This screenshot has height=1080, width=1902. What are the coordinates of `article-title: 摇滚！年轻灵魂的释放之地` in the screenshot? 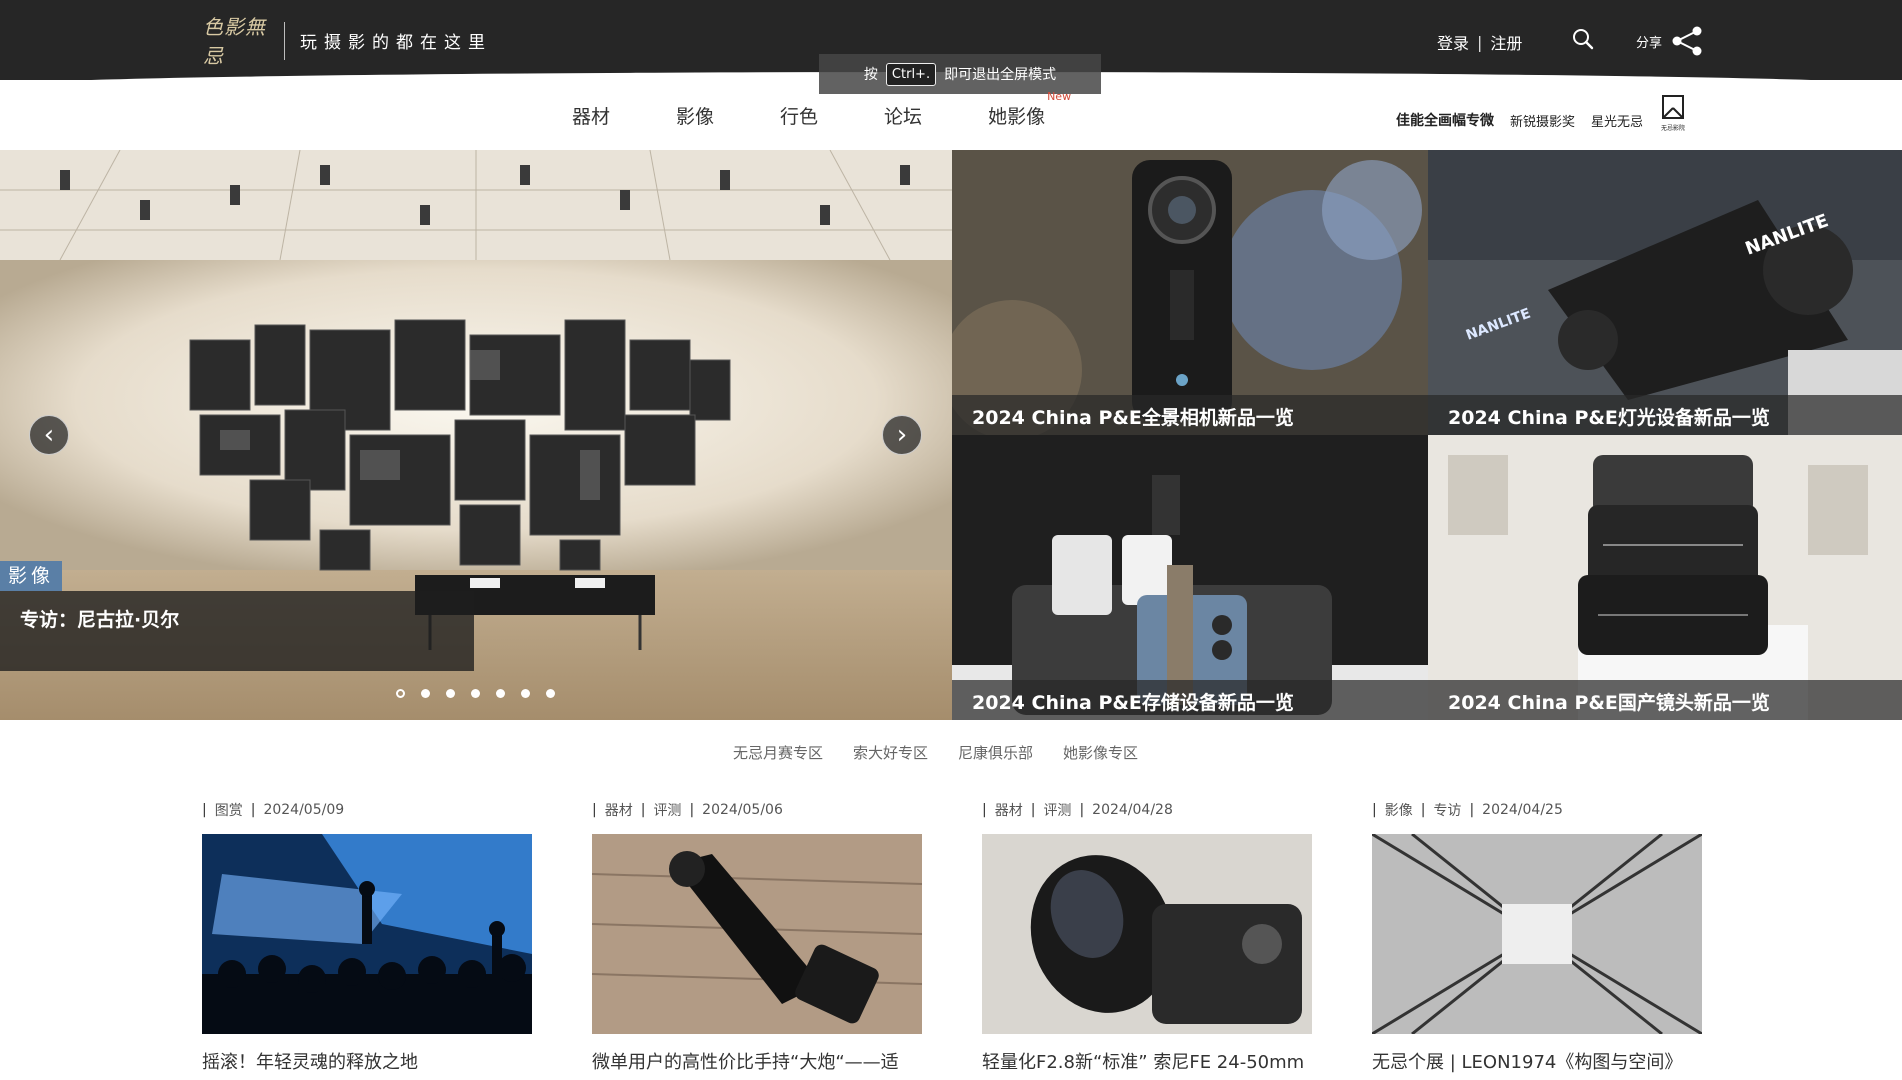 It's located at (367, 1061).